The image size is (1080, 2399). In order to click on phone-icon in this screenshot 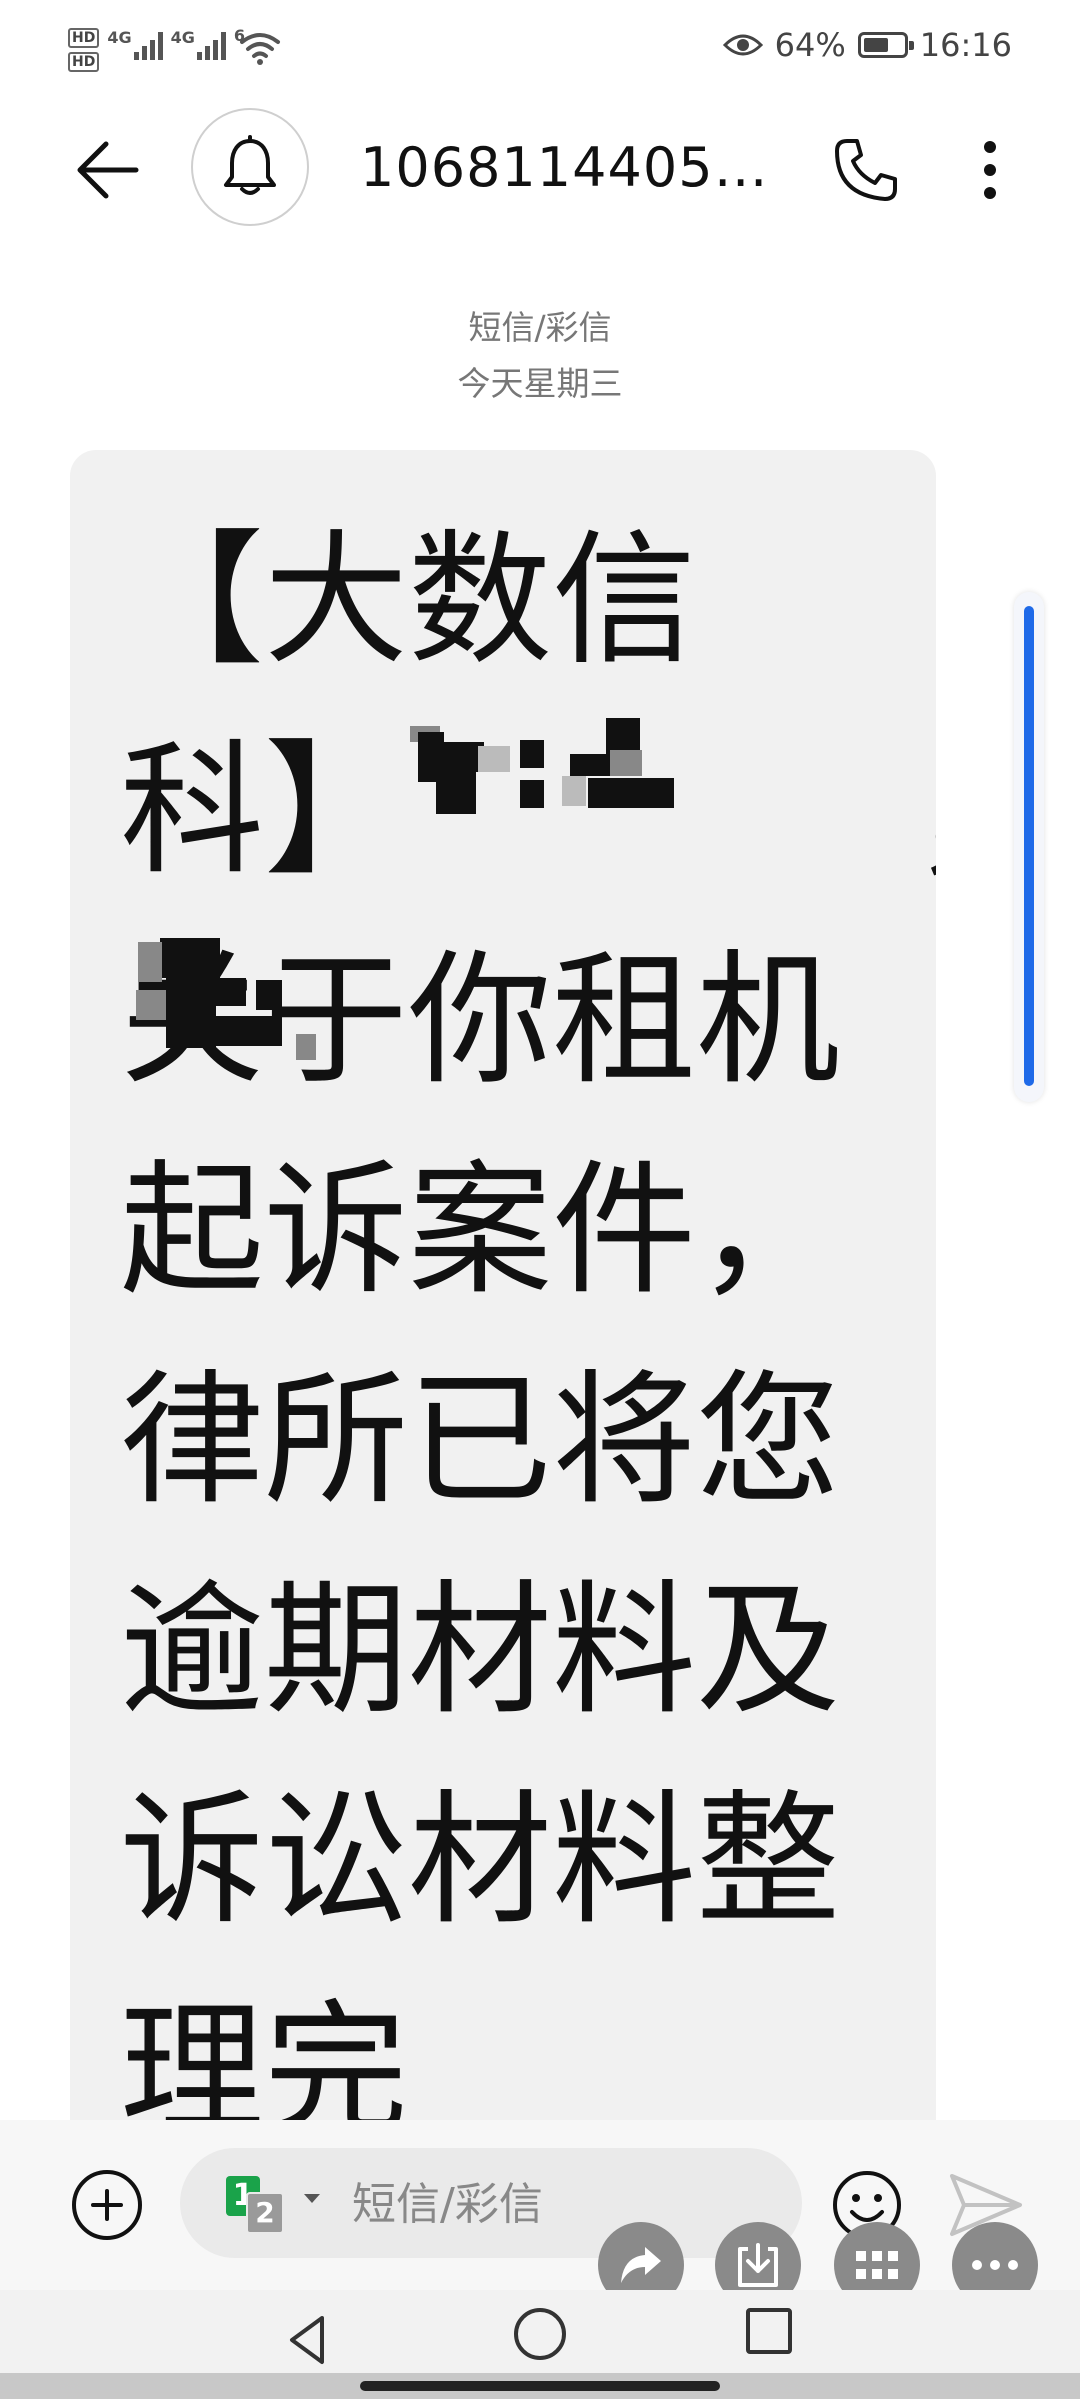, I will do `click(866, 170)`.